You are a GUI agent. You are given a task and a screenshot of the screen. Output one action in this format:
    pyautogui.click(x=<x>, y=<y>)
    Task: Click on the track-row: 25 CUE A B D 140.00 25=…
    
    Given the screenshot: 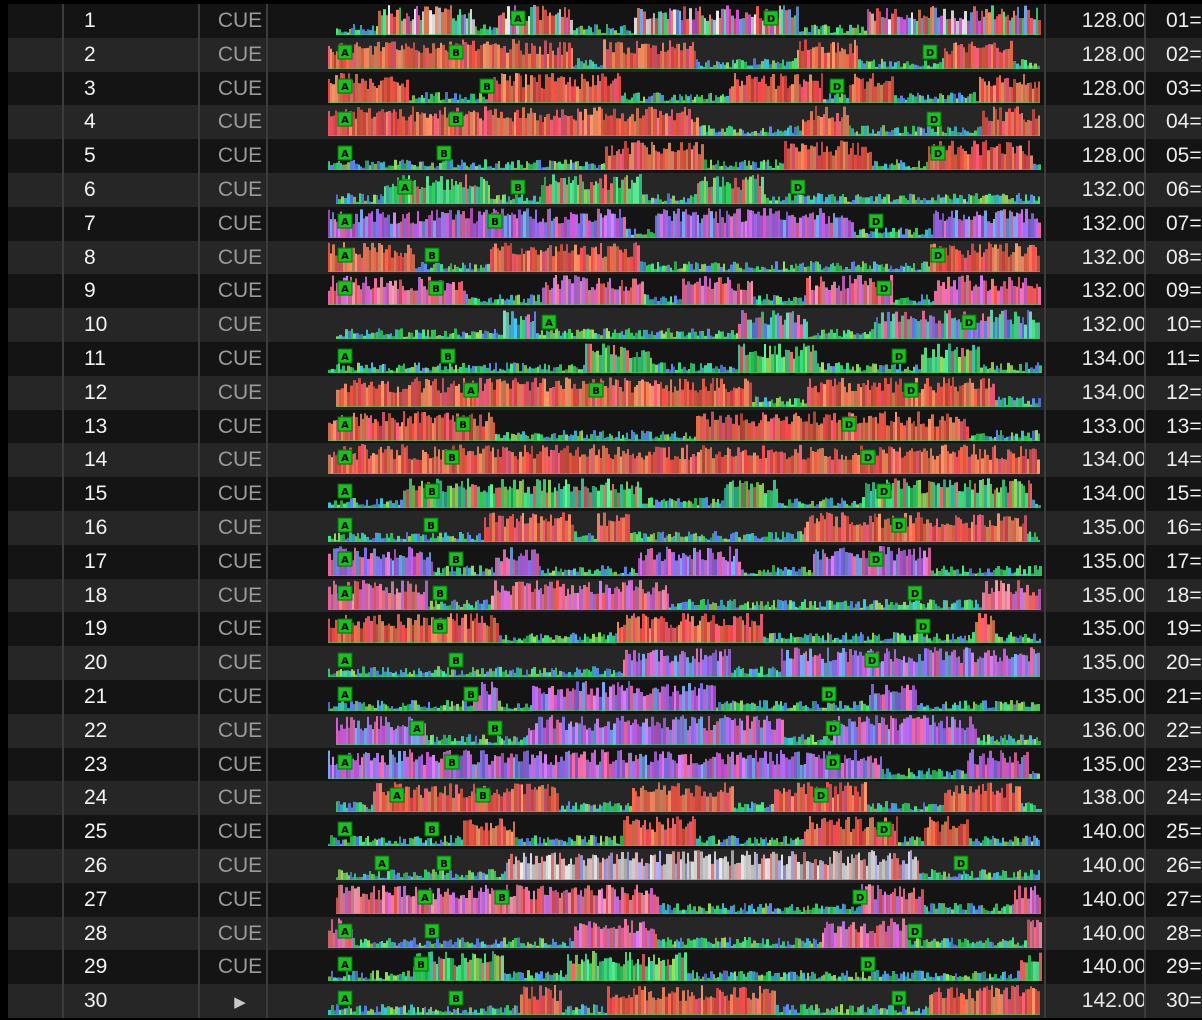 What is the action you would take?
    pyautogui.click(x=605, y=832)
    